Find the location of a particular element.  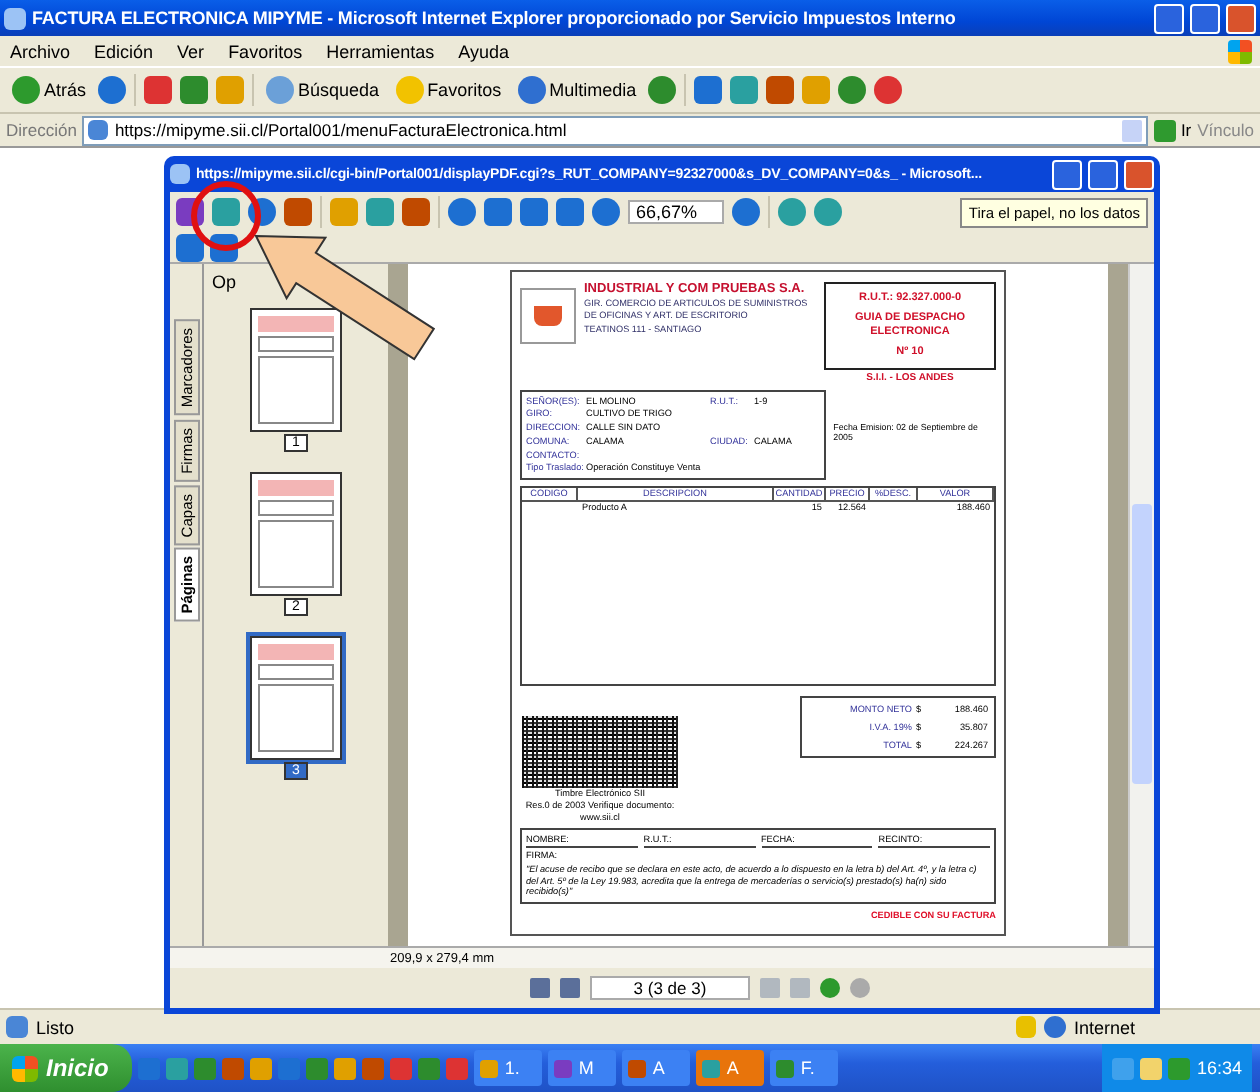

taskbar-button: M is located at coordinates (582, 1068).